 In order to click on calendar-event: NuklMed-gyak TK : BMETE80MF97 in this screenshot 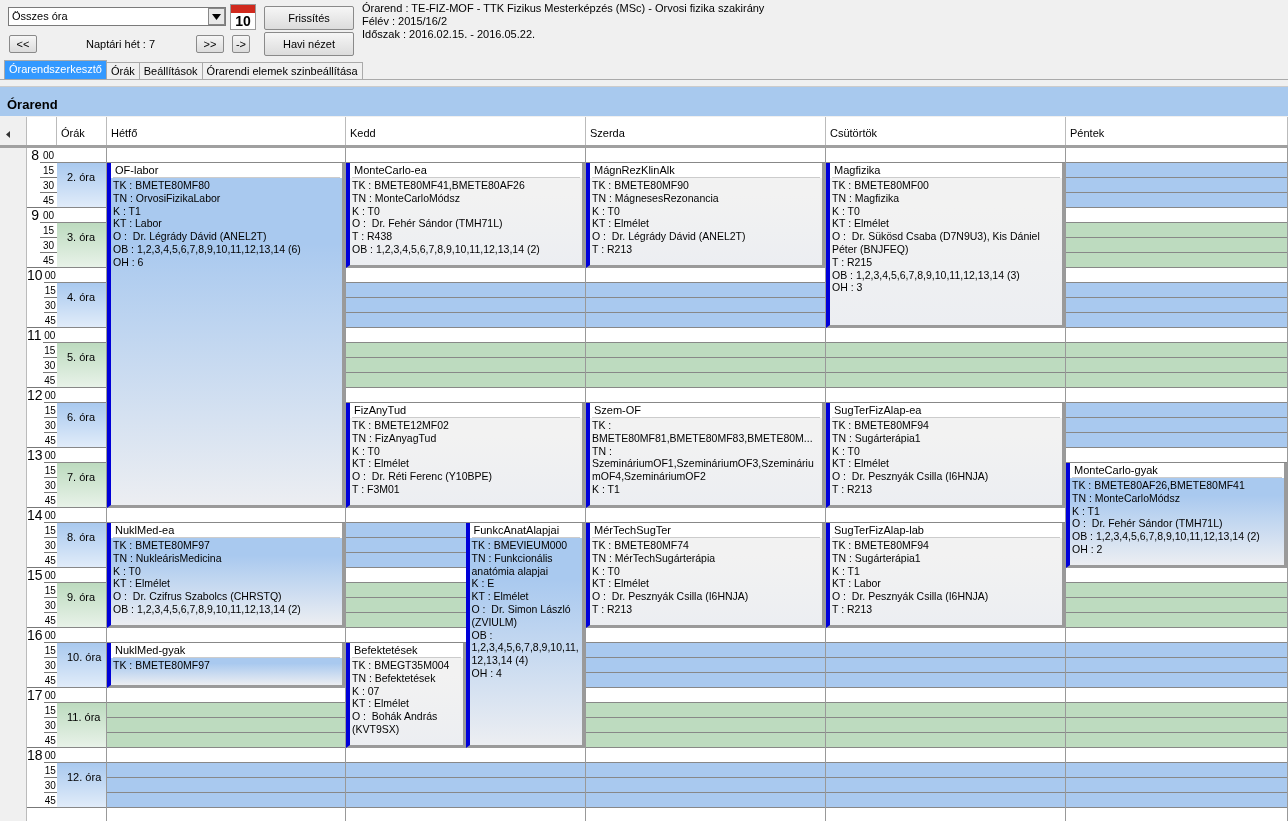, I will do `click(226, 665)`.